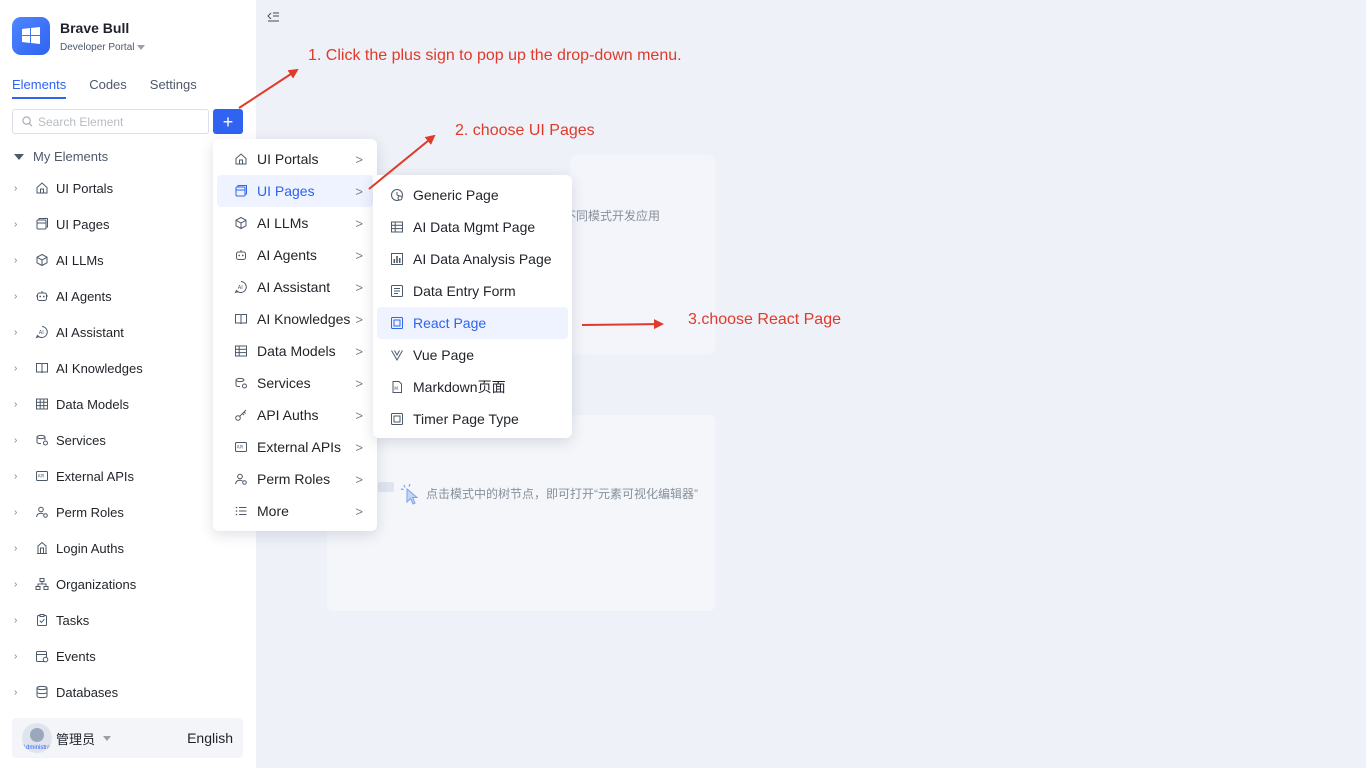  Describe the element at coordinates (96, 584) in the screenshot. I see `tree-item-label: Organizations` at that location.